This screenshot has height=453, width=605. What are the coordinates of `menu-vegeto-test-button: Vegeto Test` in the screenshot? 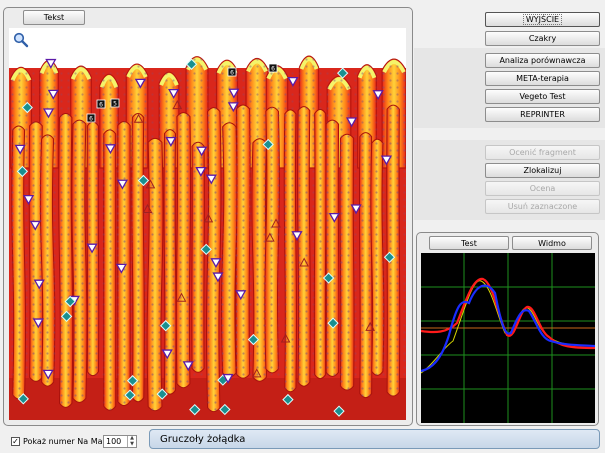 It's located at (542, 96).